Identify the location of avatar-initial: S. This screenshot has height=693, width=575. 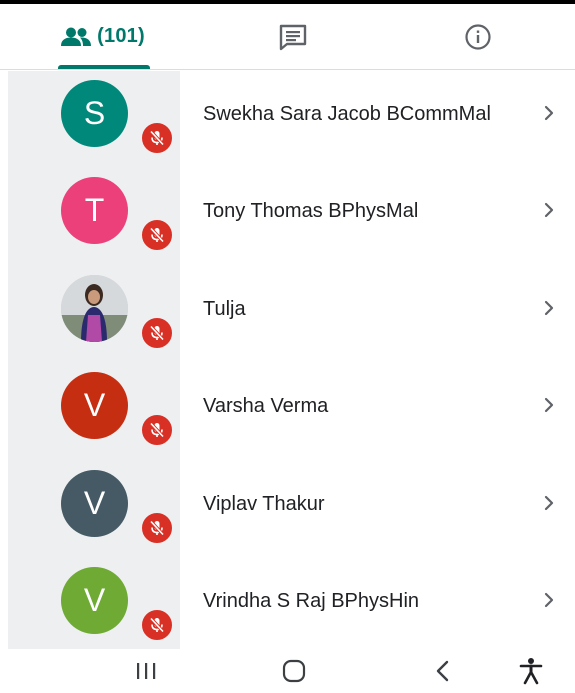
(94, 113).